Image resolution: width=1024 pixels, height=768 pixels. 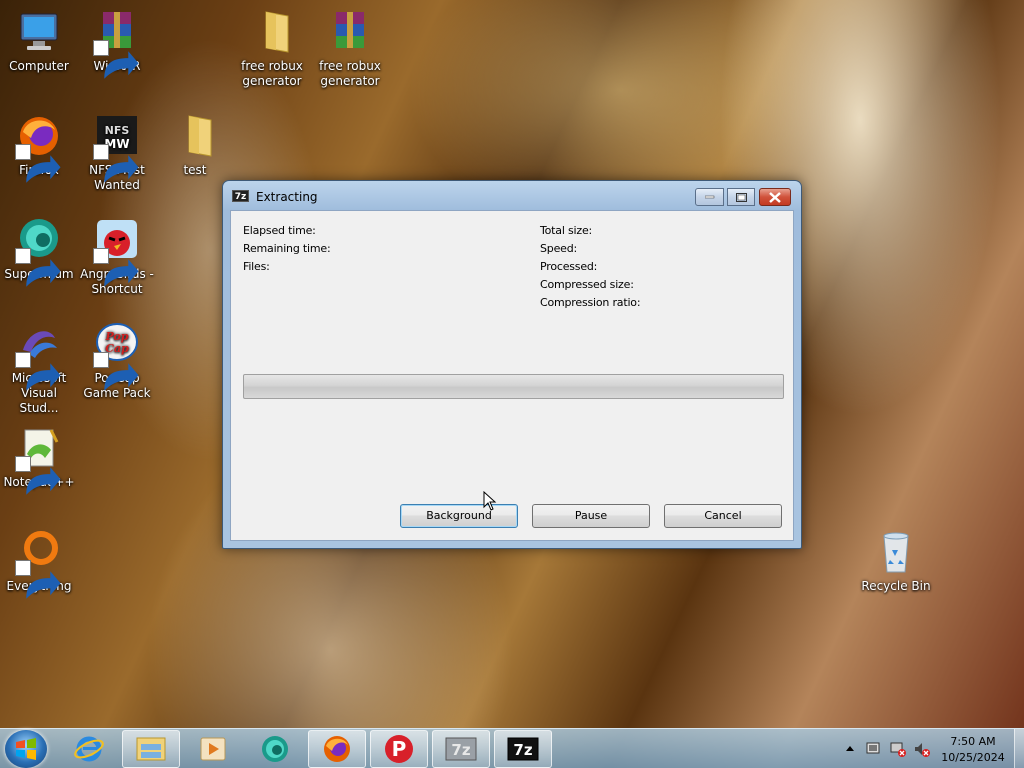 I want to click on compressed-size-label: Compressed size:, so click(x=587, y=284).